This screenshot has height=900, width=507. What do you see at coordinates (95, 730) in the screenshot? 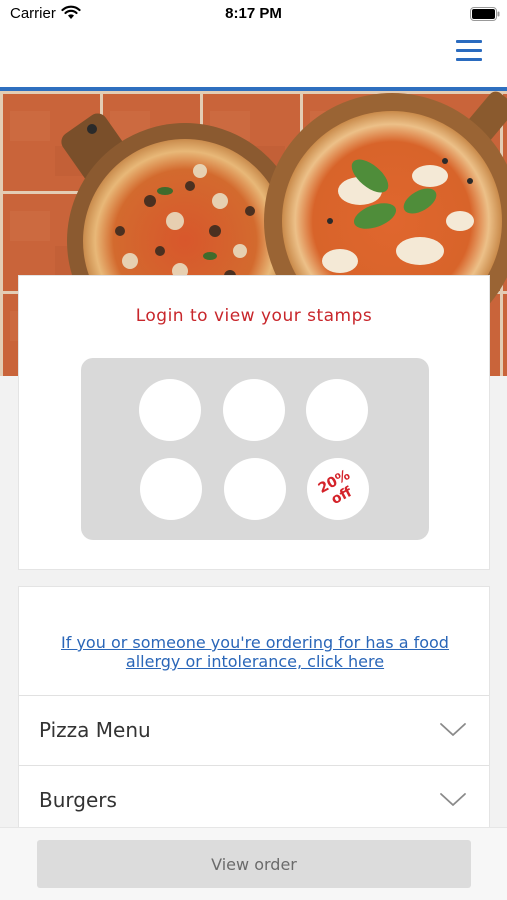
I see `menu-category-label: Pizza Menu` at bounding box center [95, 730].